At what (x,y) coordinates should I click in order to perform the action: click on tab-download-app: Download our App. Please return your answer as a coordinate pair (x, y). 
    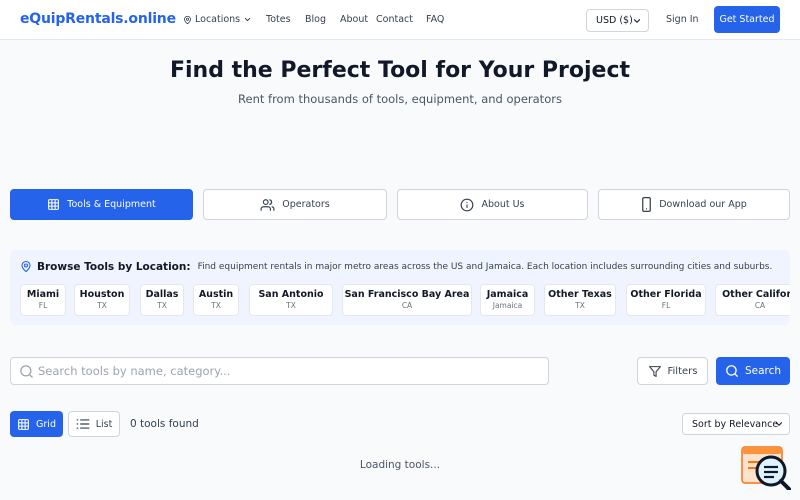
    Looking at the image, I should click on (694, 204).